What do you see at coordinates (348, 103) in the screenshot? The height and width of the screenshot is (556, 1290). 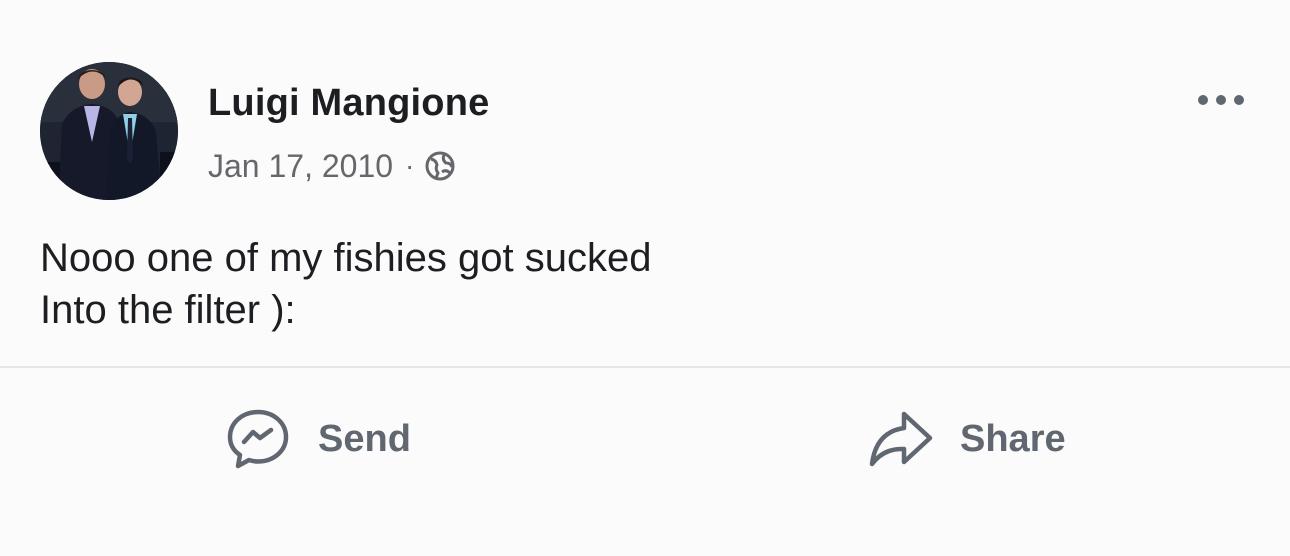 I see `author-name: Luigi Mangione` at bounding box center [348, 103].